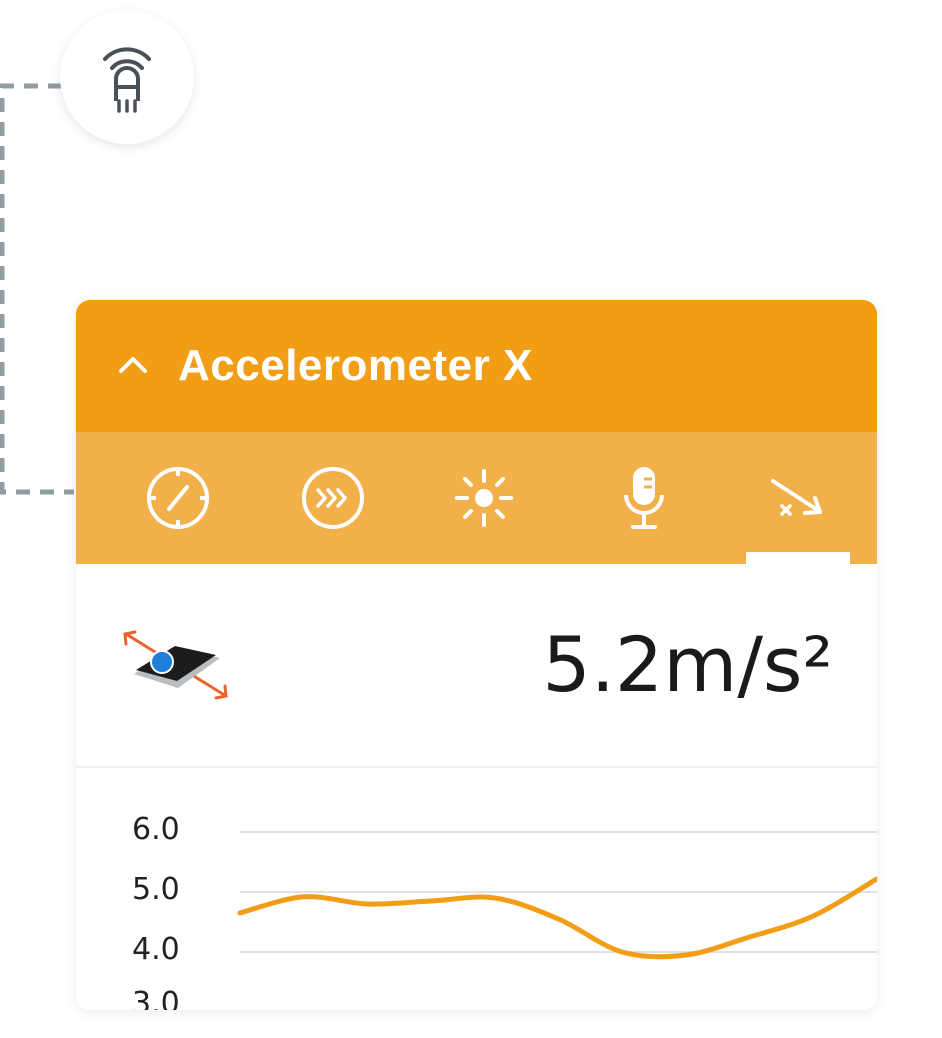 This screenshot has width=942, height=1038. Describe the element at coordinates (156, 949) in the screenshot. I see `y-tick-label: 4.0` at that location.